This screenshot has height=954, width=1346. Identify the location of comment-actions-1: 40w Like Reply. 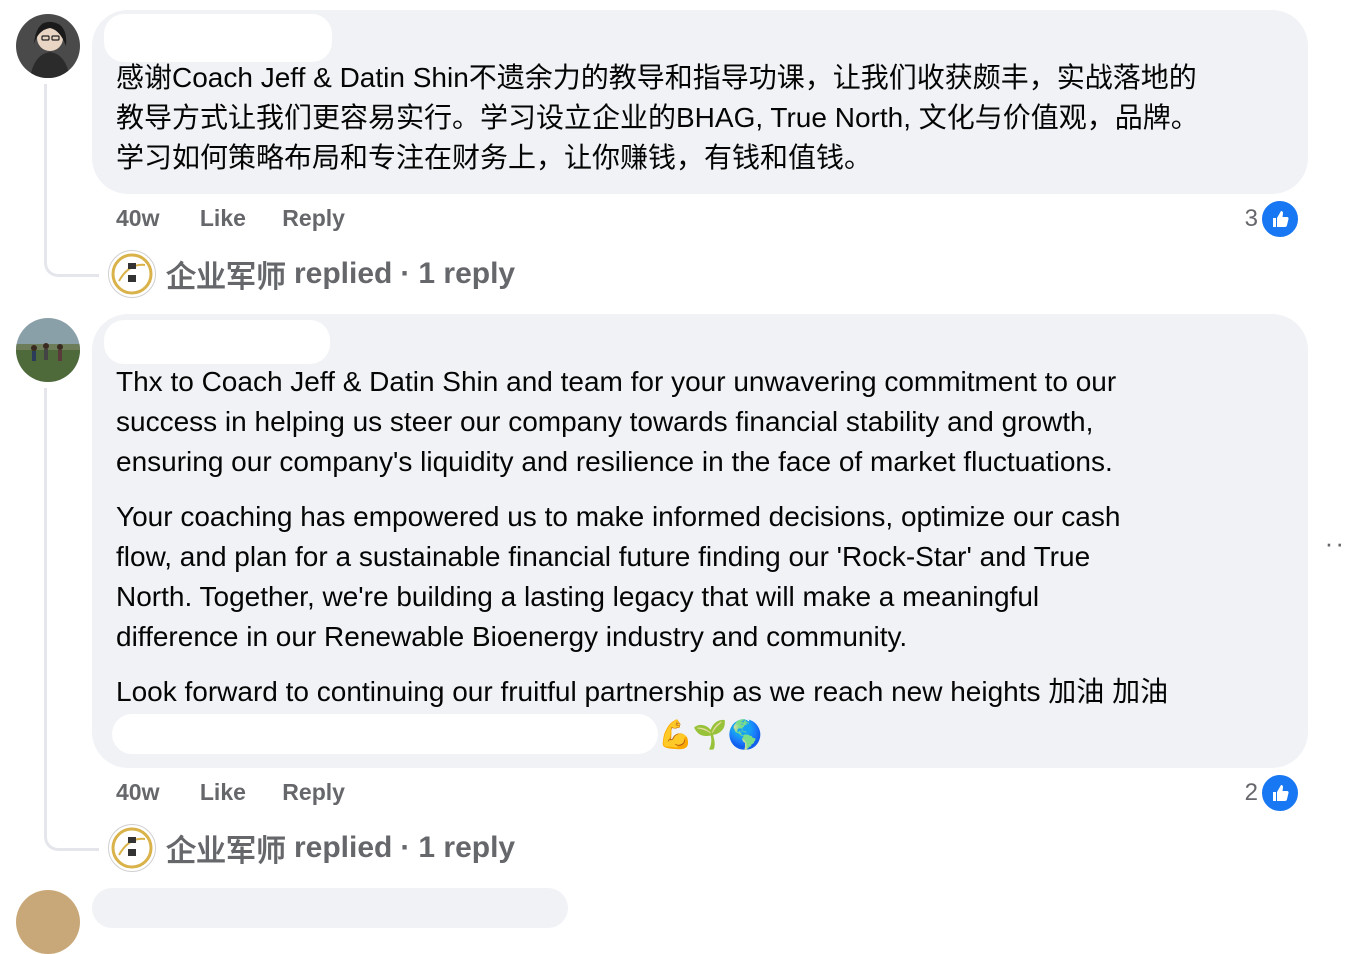
(245, 218).